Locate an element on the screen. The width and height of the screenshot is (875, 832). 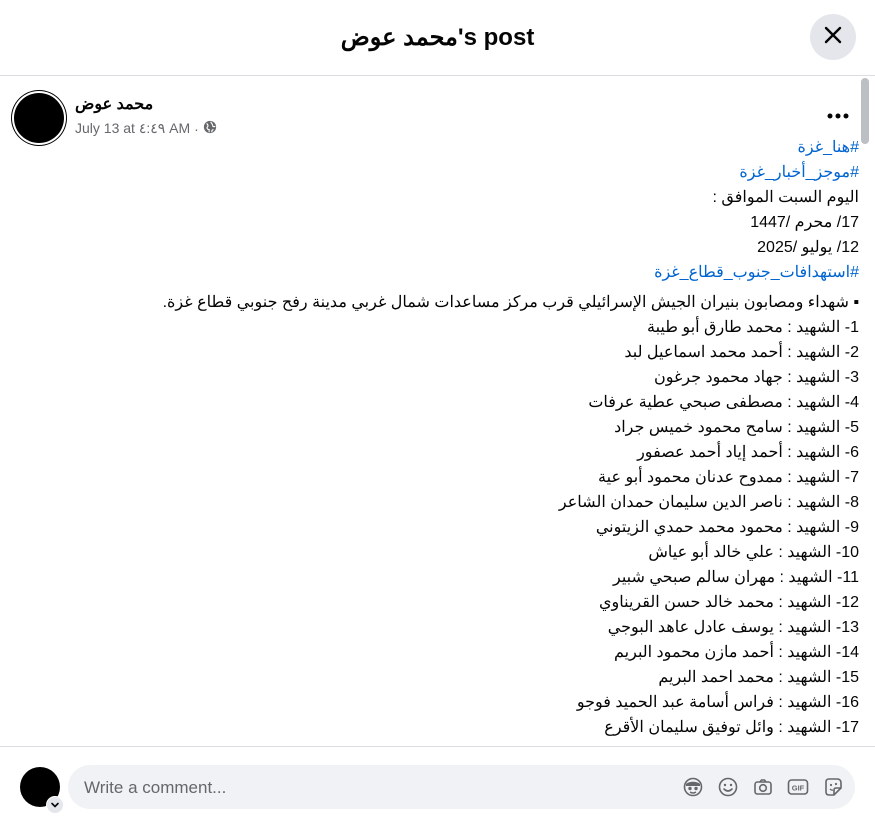
martyr-list-item: 3- الشهيد : جهاد محمود جرغون is located at coordinates (756, 377).